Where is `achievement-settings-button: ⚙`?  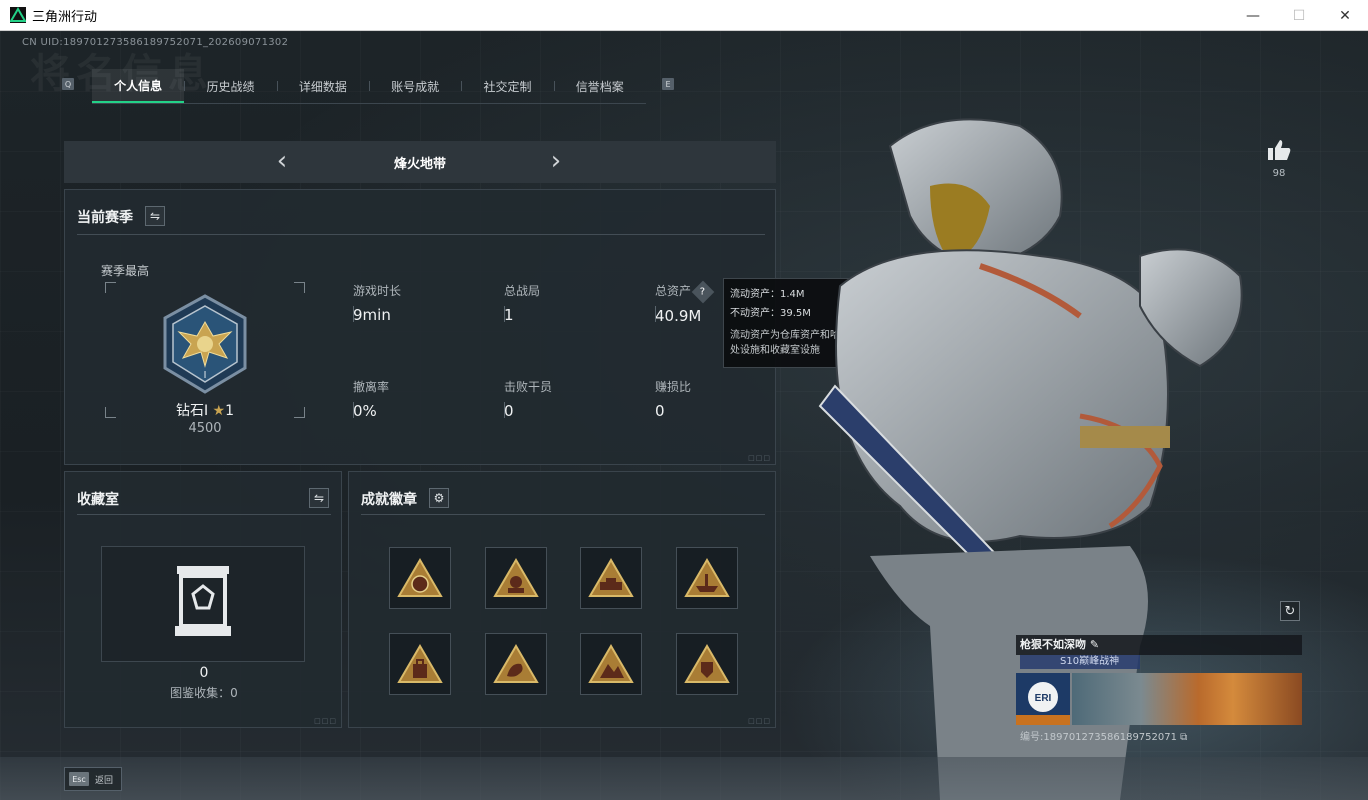
achievement-settings-button: ⚙ is located at coordinates (439, 498).